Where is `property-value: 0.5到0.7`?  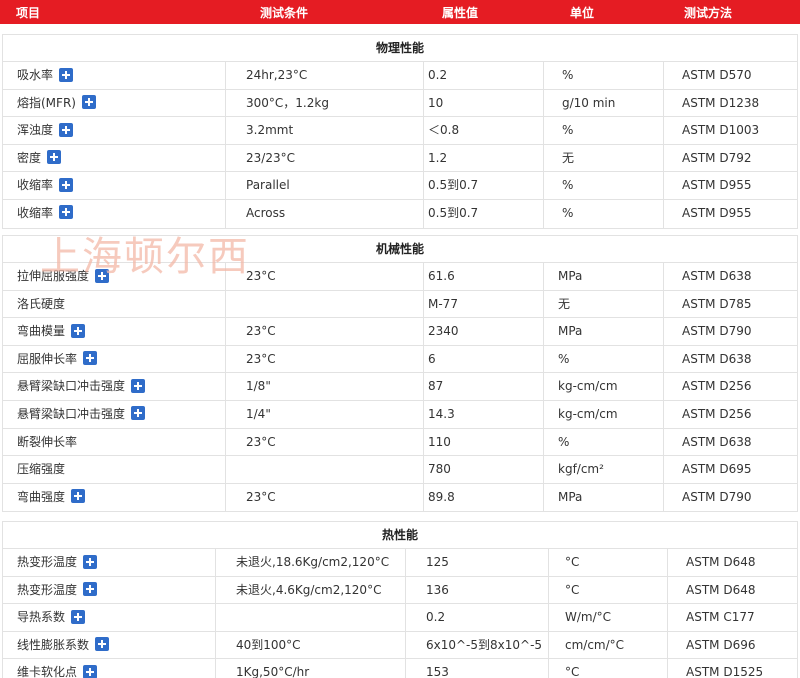 property-value: 0.5到0.7 is located at coordinates (453, 185).